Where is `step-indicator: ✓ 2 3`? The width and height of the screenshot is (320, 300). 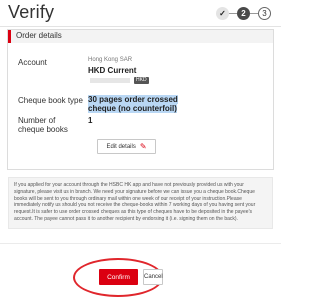
step-indicator: ✓ 2 3 is located at coordinates (243, 13).